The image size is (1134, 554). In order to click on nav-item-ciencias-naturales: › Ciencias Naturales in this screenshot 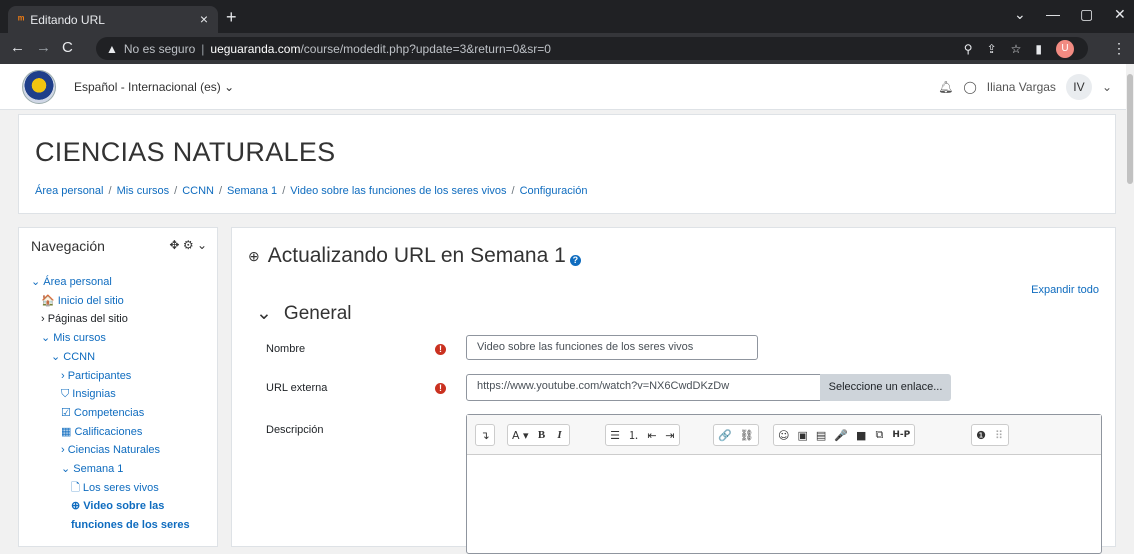, I will do `click(110, 450)`.